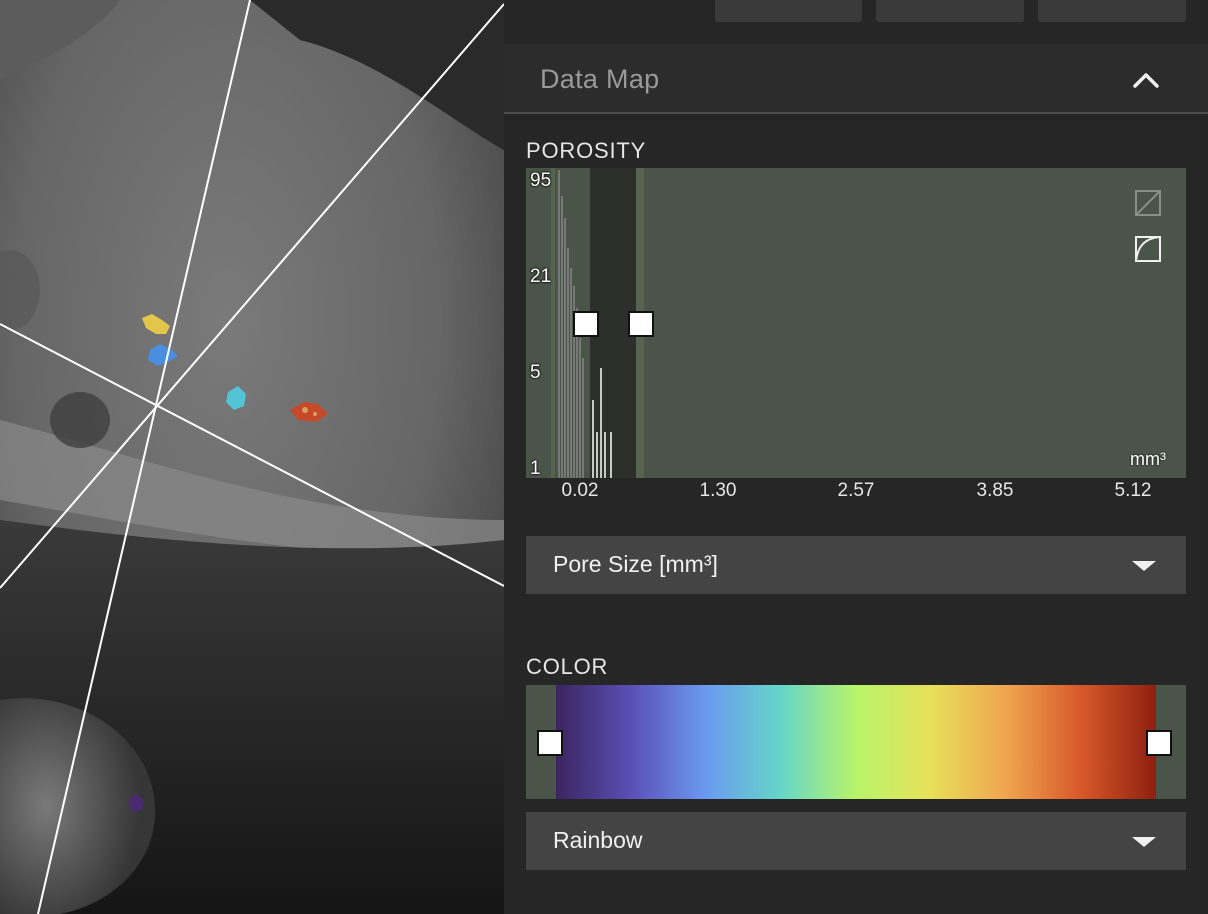 The height and width of the screenshot is (914, 1208). I want to click on chevron-up-icon, so click(1146, 80).